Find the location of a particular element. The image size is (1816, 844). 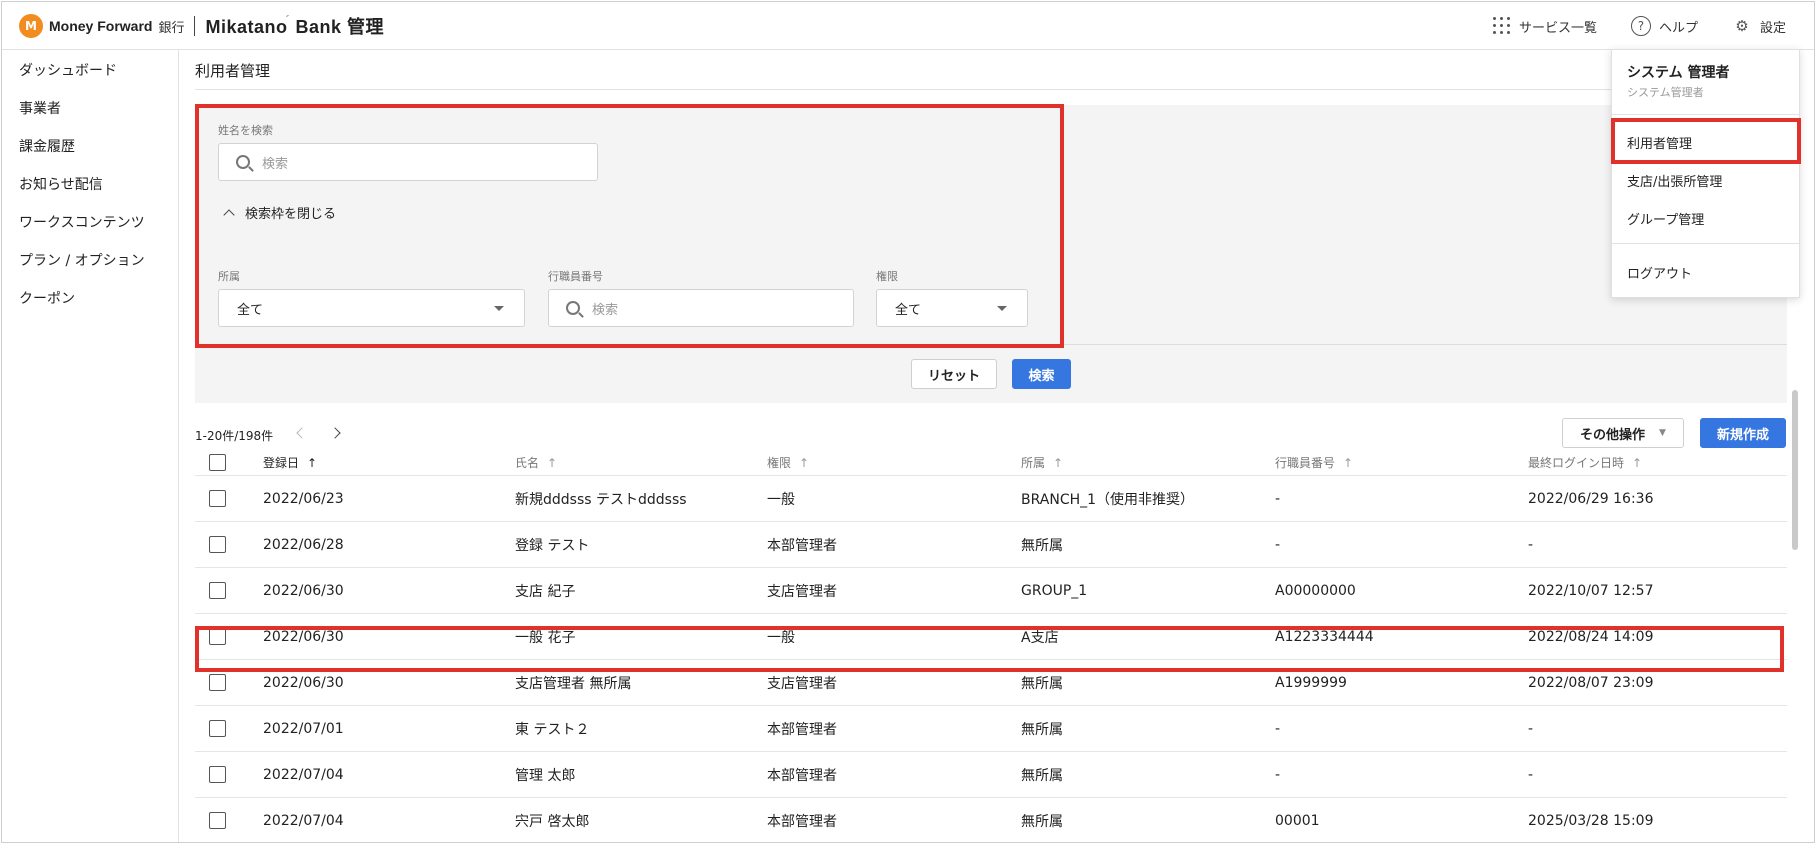

settings-button: ⚙ 設定 is located at coordinates (1759, 26).